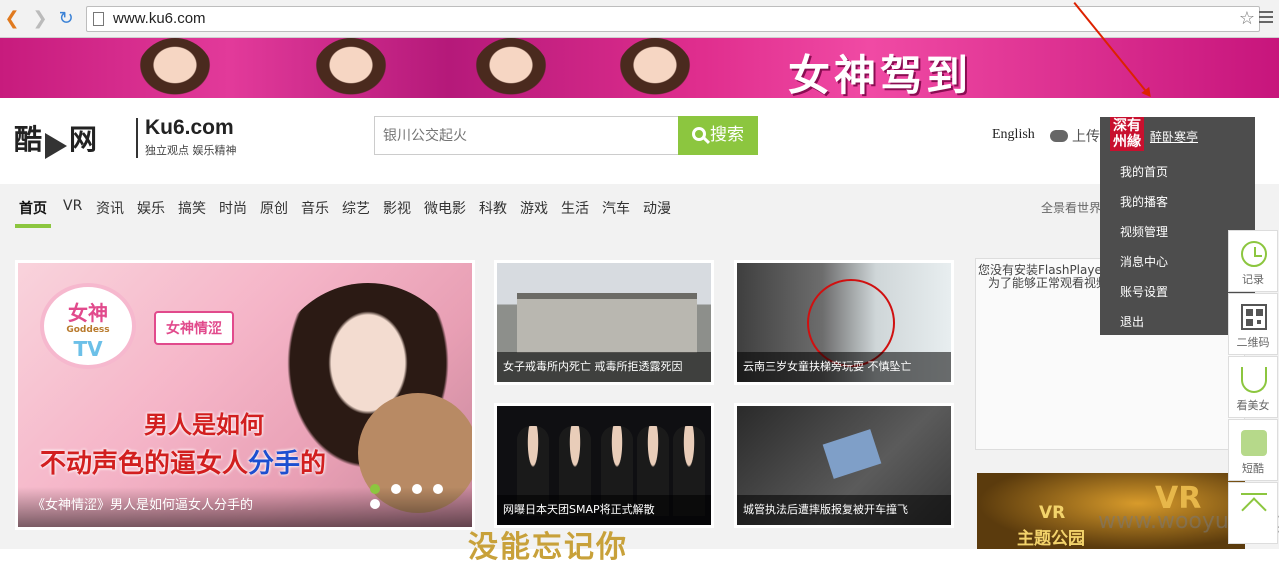  I want to click on tab-film: 影视, so click(397, 208).